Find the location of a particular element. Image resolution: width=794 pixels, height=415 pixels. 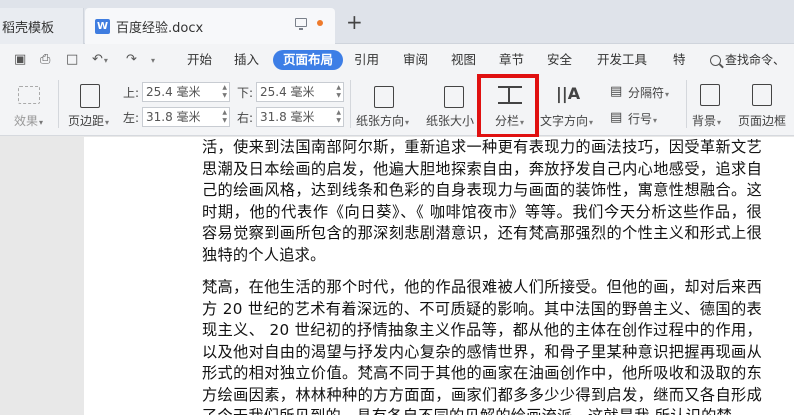

top-margin-label: 上: is located at coordinates (131, 93).